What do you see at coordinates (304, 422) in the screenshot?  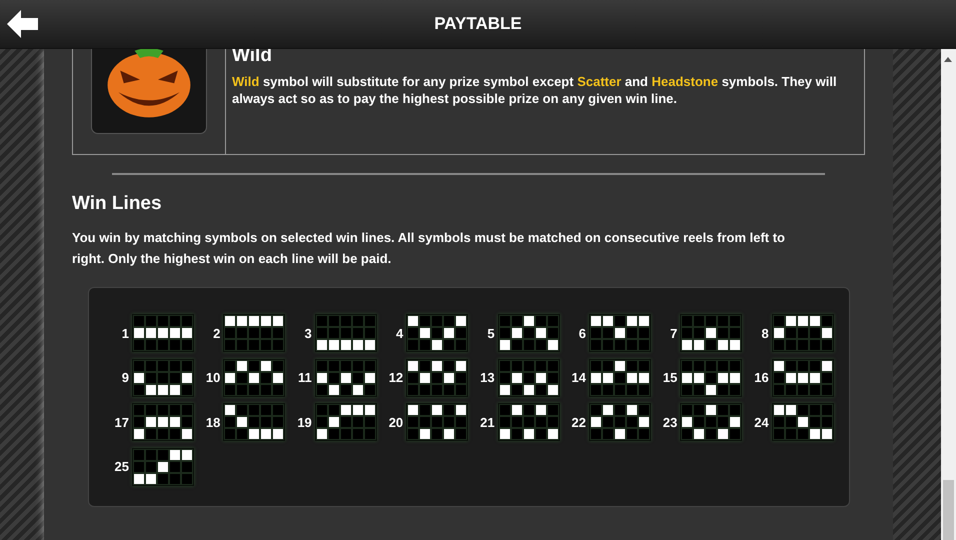 I see `line-number: 19` at bounding box center [304, 422].